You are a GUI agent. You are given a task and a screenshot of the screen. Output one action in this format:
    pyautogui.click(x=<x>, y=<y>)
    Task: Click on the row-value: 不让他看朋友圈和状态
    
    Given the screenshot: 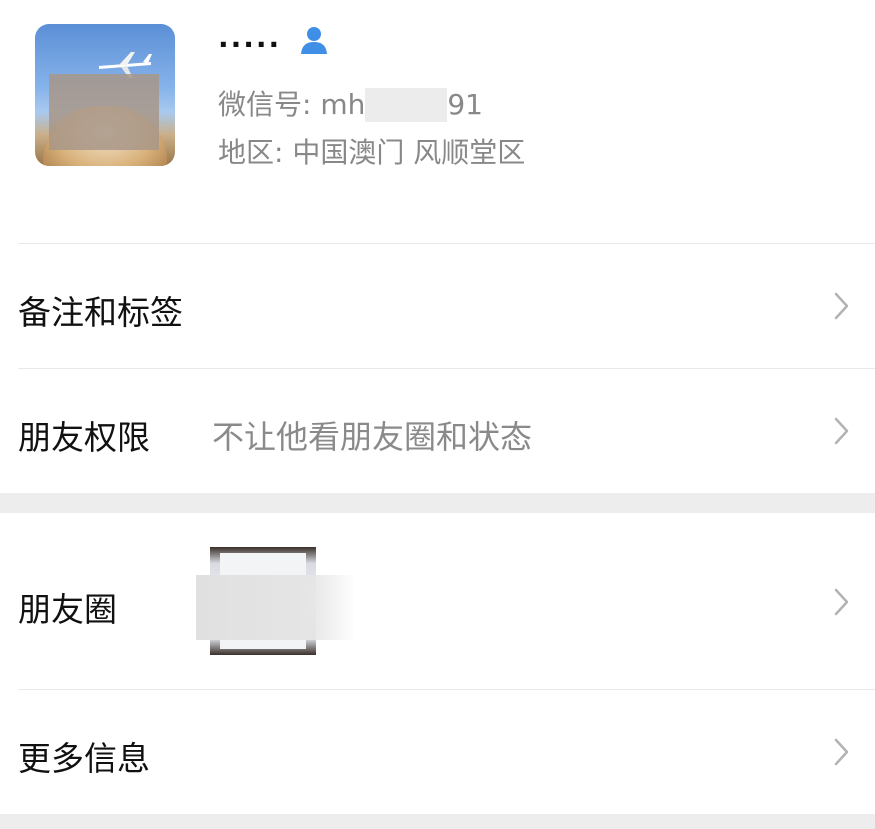 What is the action you would take?
    pyautogui.click(x=372, y=437)
    